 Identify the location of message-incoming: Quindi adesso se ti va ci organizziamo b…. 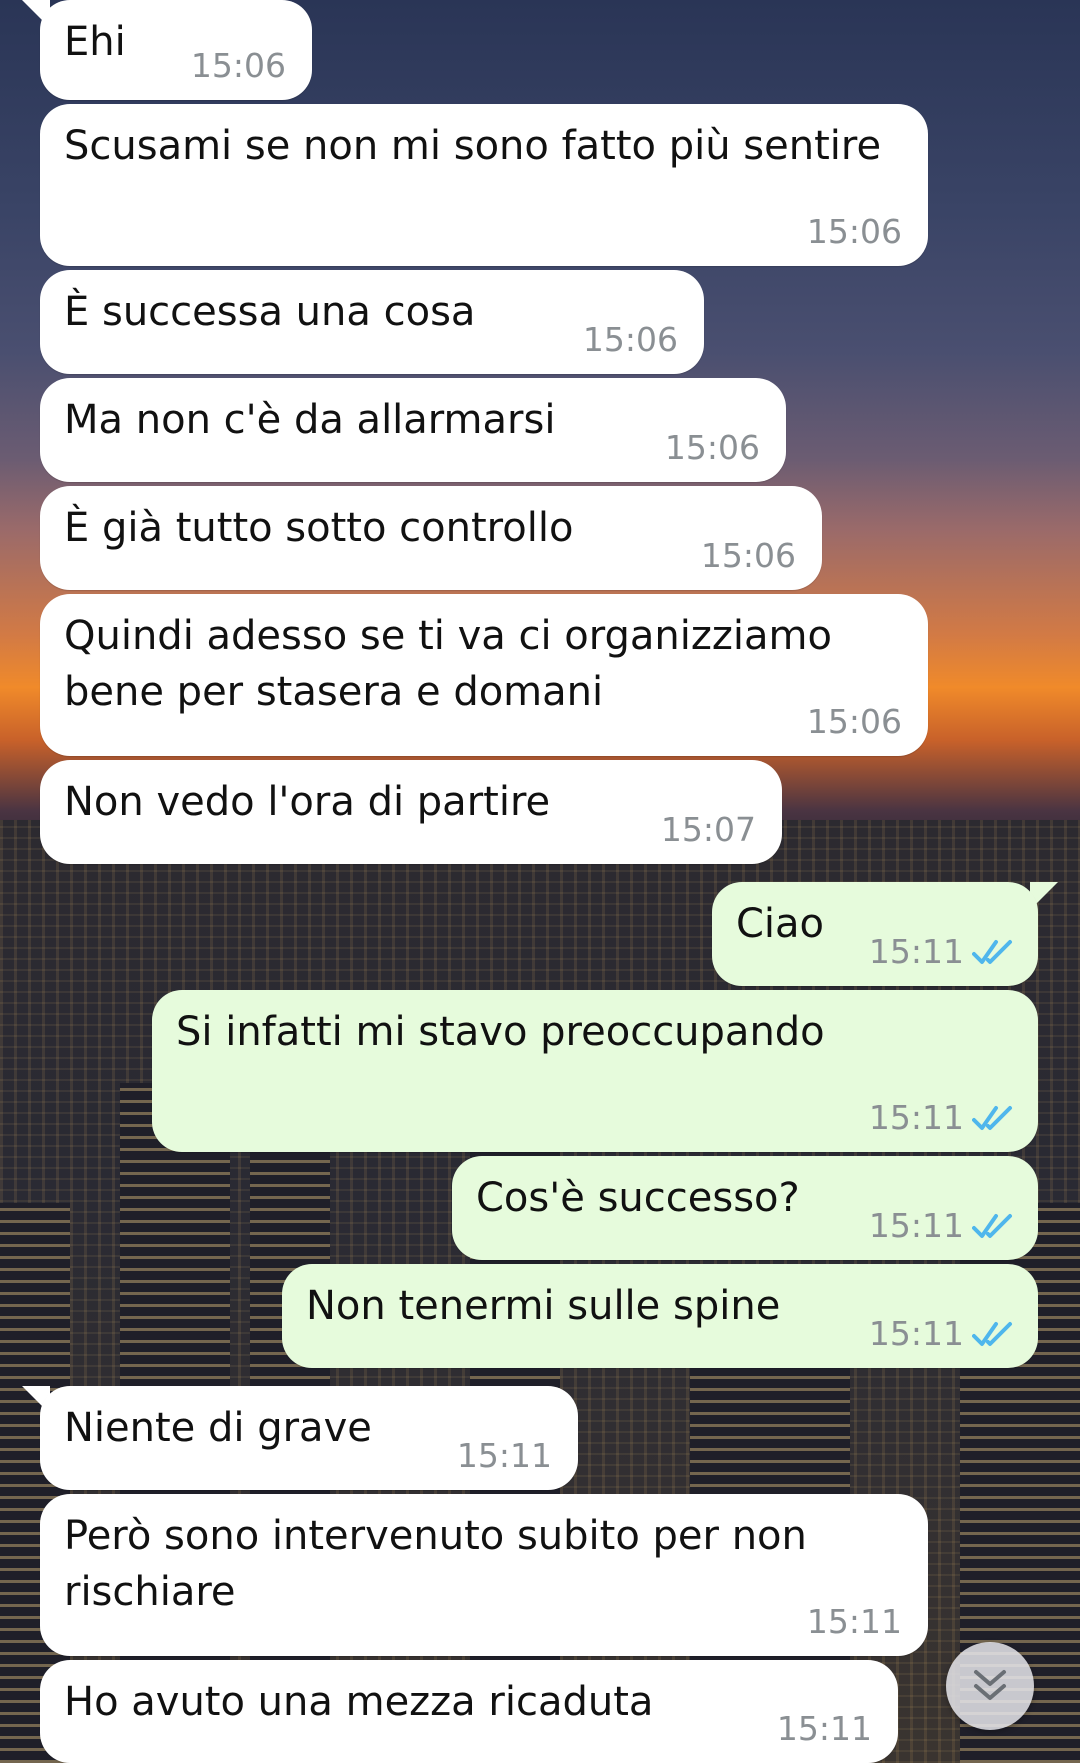
(484, 675).